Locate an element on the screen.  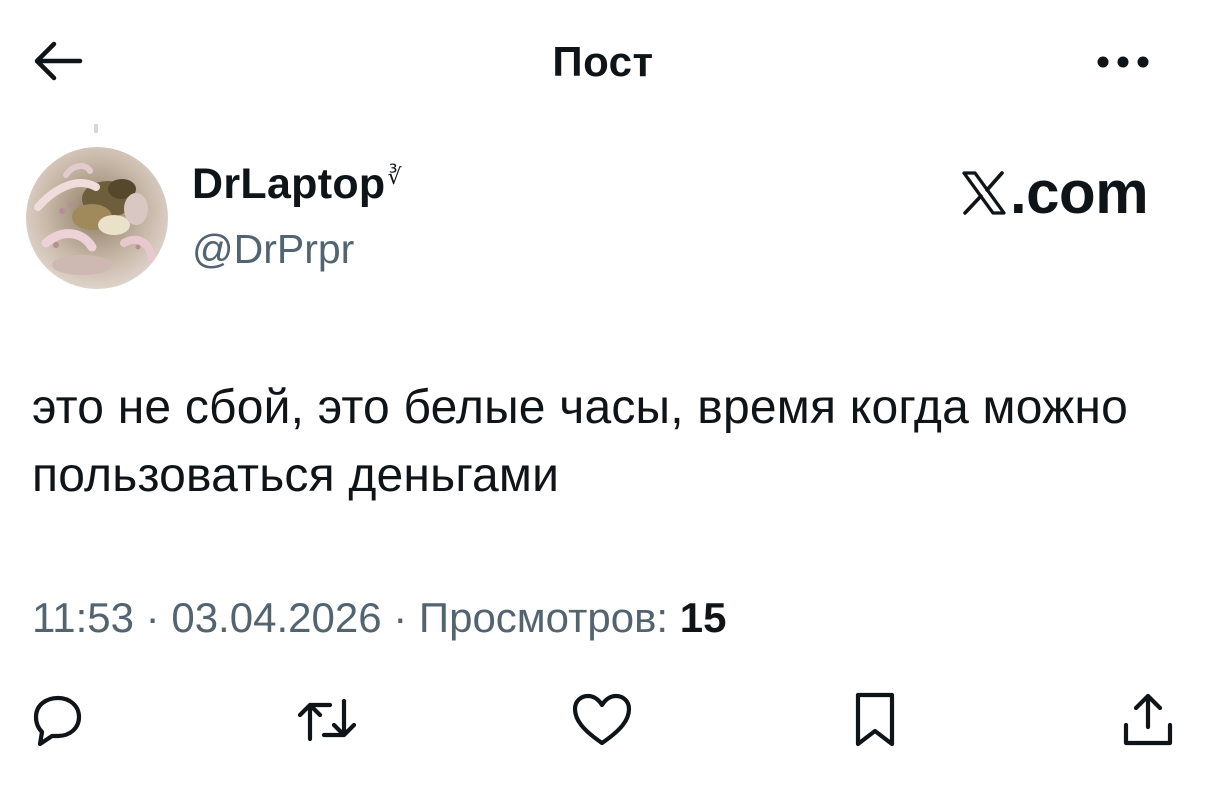
reply-icon is located at coordinates (57, 721).